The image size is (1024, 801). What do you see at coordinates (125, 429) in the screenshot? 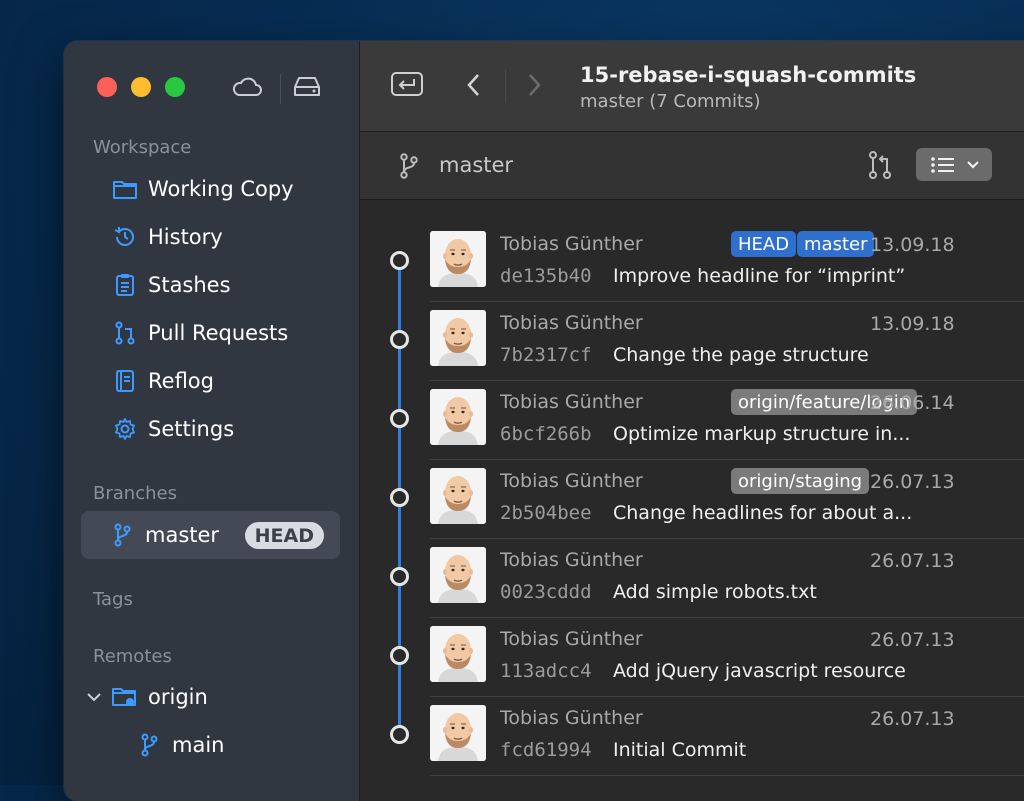
I see `gear-icon` at bounding box center [125, 429].